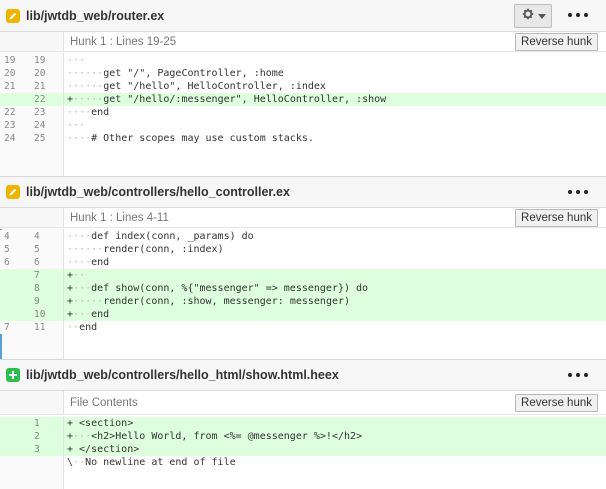  Describe the element at coordinates (123, 41) in the screenshot. I see `hunk-label: Hunk 1 : Lines 19-25` at that location.